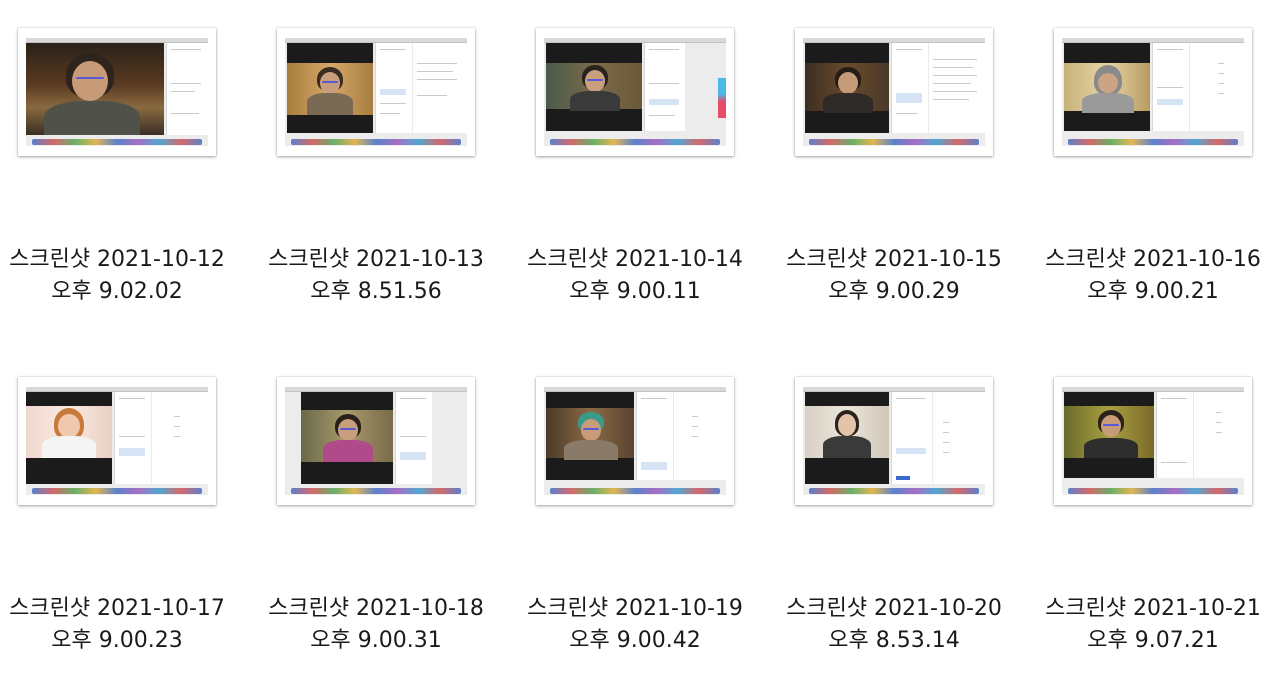 The height and width of the screenshot is (686, 1280). I want to click on file-name: 스크린샷 2021-10-20 오후 8.53.14, so click(894, 625).